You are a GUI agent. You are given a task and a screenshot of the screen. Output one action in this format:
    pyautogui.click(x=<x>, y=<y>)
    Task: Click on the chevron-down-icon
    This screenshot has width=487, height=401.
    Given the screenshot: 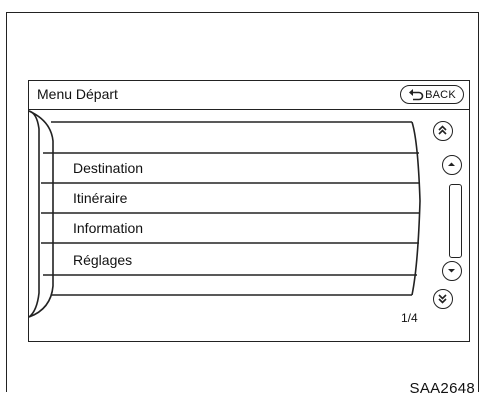 What is the action you would take?
    pyautogui.click(x=451, y=271)
    